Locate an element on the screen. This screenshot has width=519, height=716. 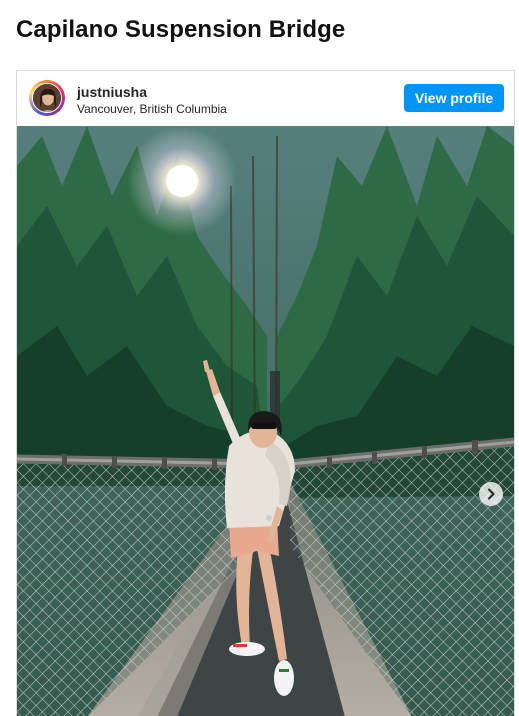
chevron-right-icon is located at coordinates (491, 494).